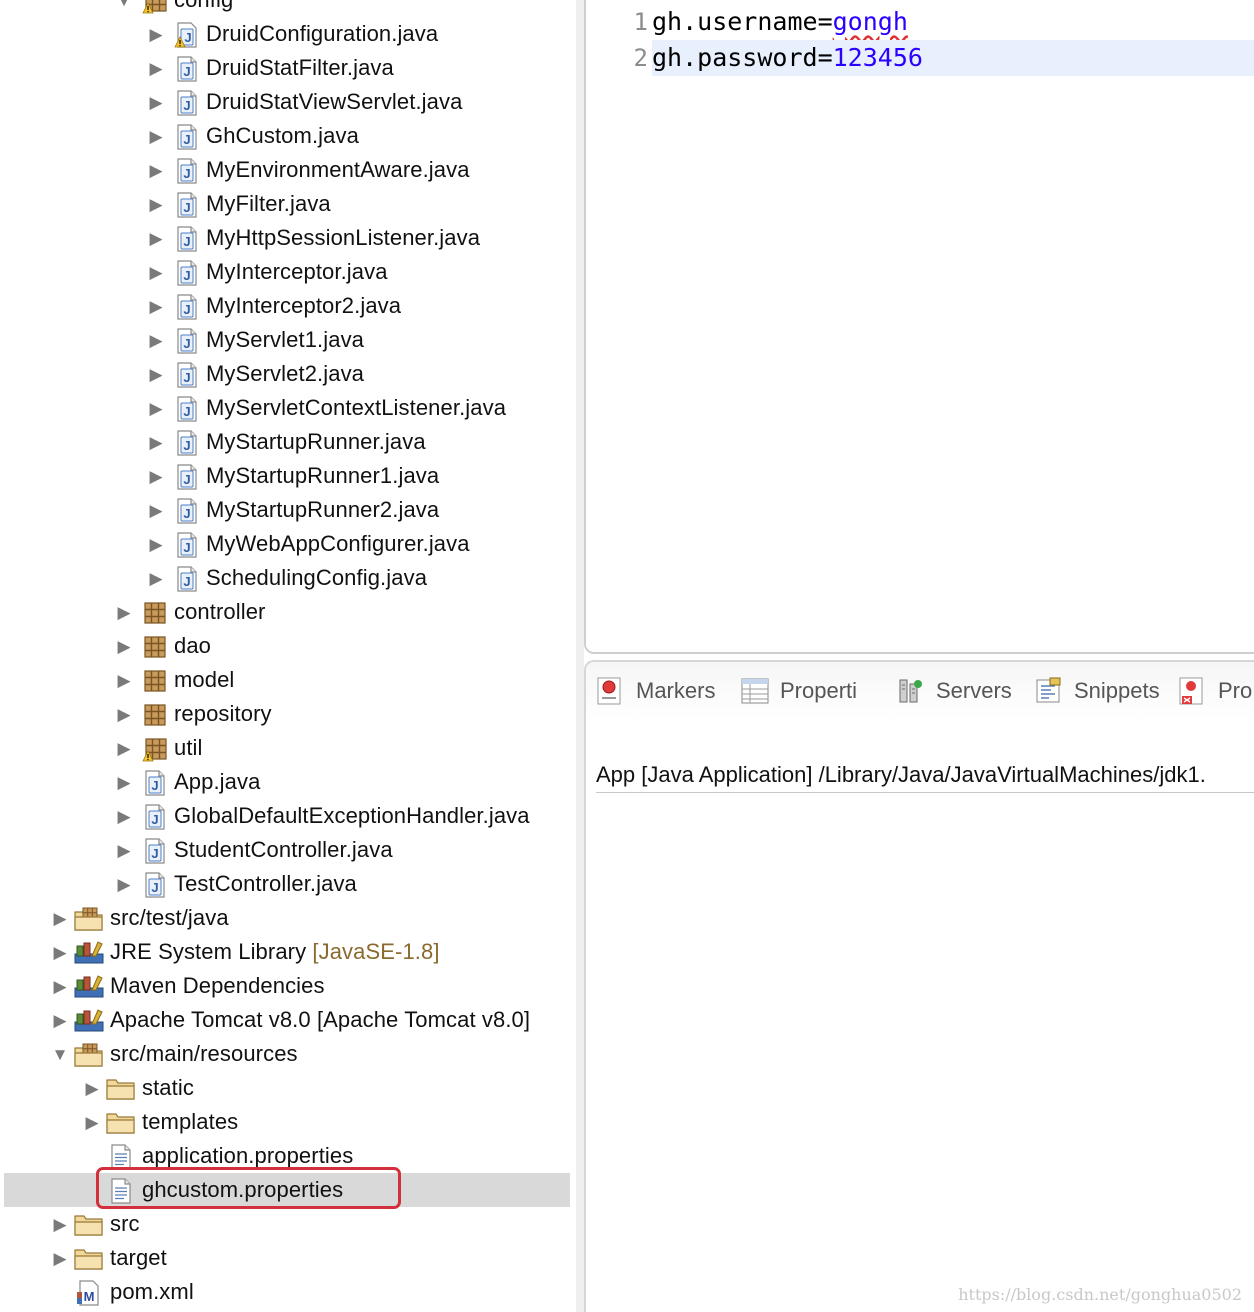 The height and width of the screenshot is (1312, 1254). I want to click on tree-row: ▶ target, so click(288, 1258).